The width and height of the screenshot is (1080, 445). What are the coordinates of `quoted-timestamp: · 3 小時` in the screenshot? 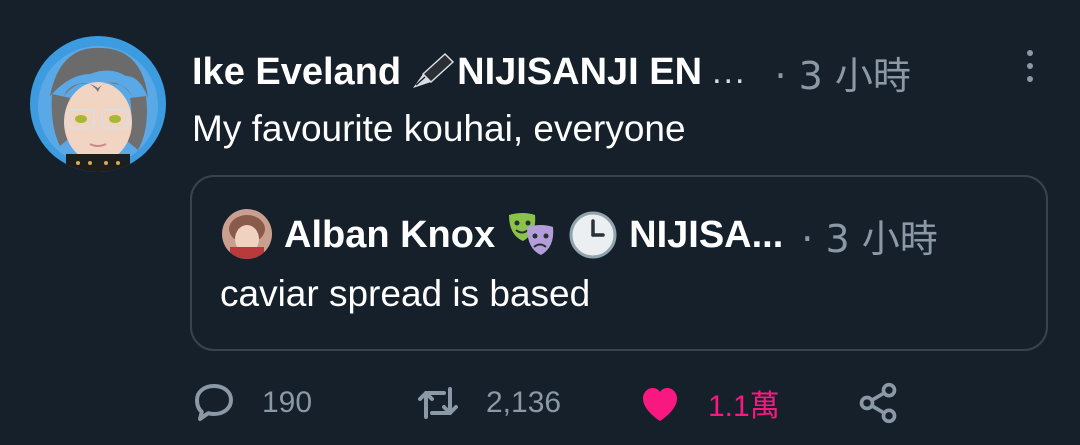 It's located at (869, 235).